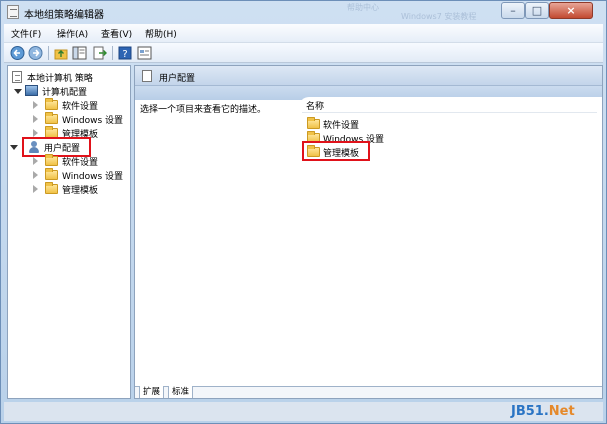 This screenshot has width=607, height=424. What do you see at coordinates (80, 191) in the screenshot?
I see `tree-label: 管理模板` at bounding box center [80, 191].